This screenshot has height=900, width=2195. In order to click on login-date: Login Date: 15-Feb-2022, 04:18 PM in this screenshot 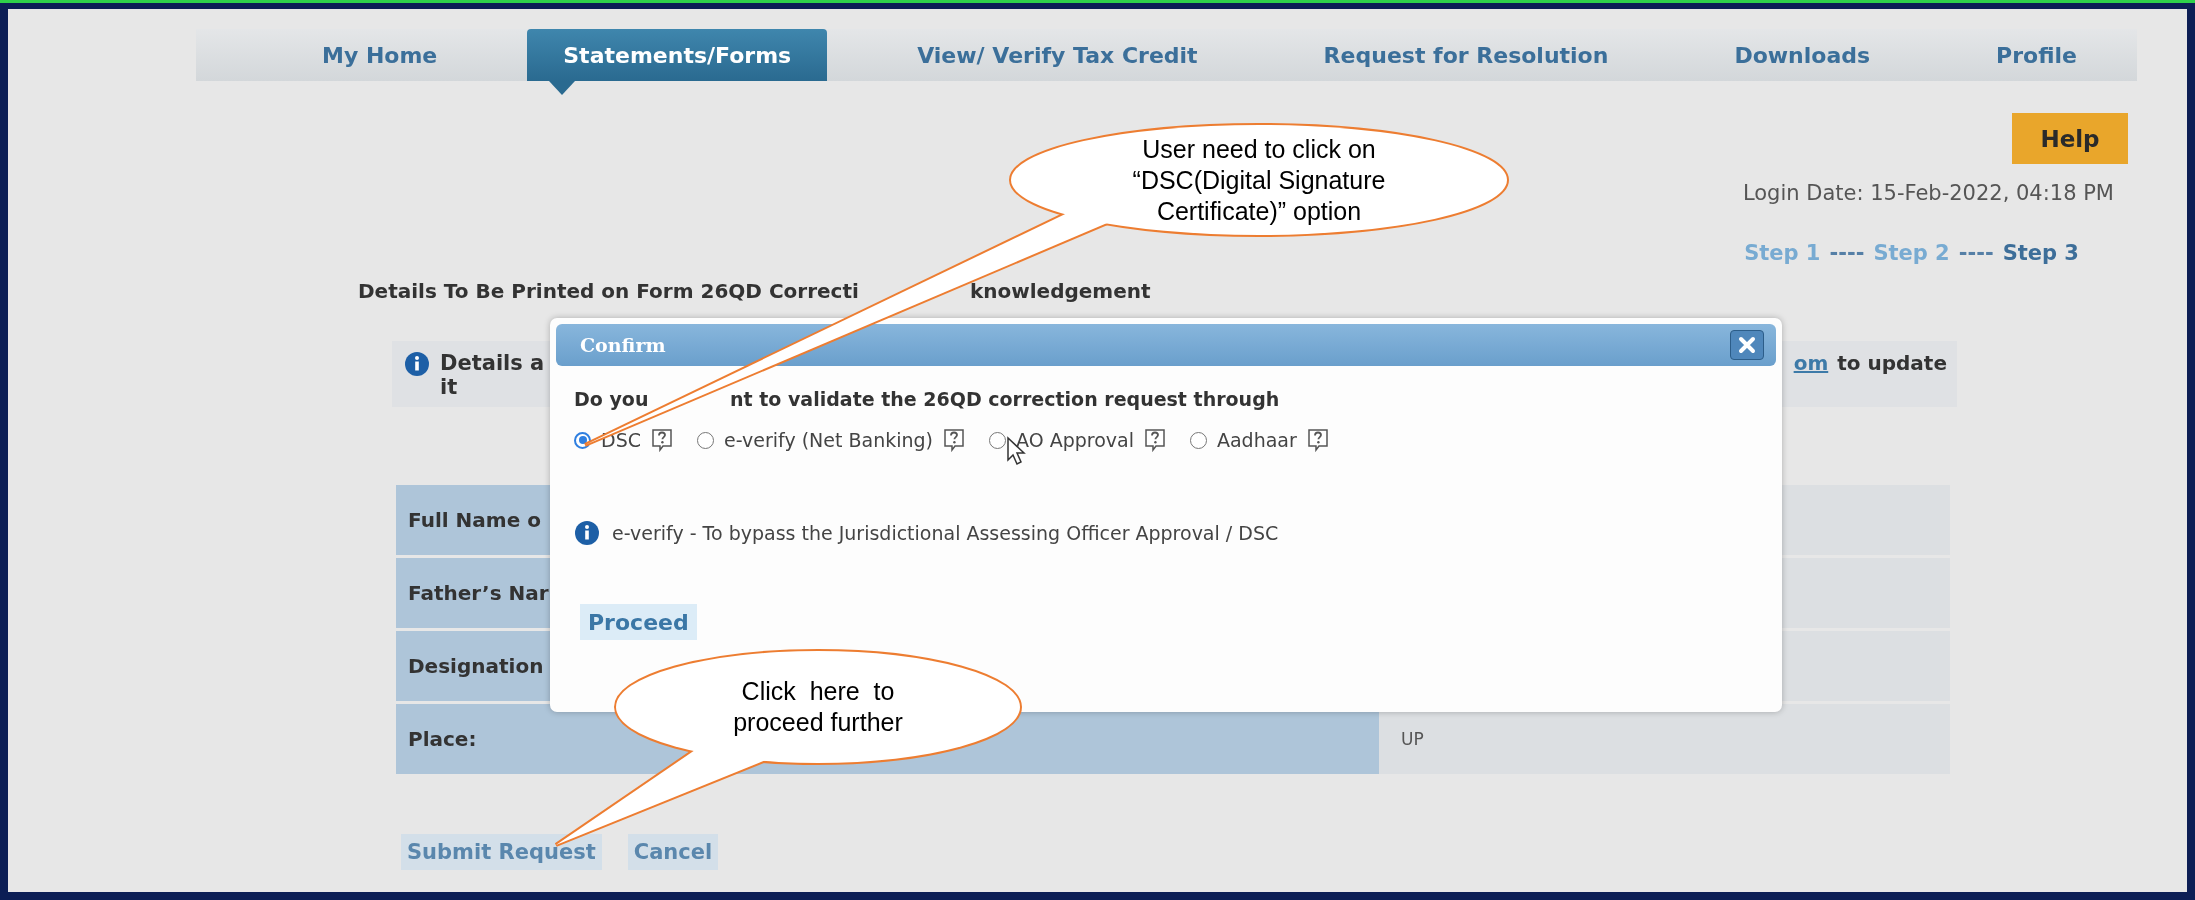, I will do `click(1928, 193)`.